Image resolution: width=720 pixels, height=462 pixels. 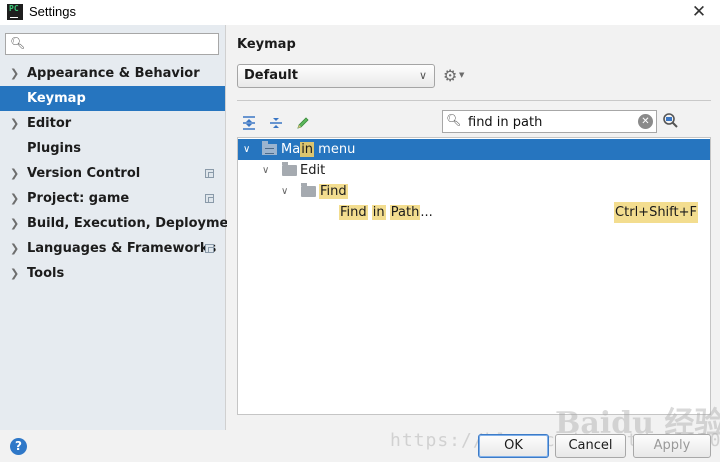 What do you see at coordinates (405, 212) in the screenshot?
I see `search-highlight: Path` at bounding box center [405, 212].